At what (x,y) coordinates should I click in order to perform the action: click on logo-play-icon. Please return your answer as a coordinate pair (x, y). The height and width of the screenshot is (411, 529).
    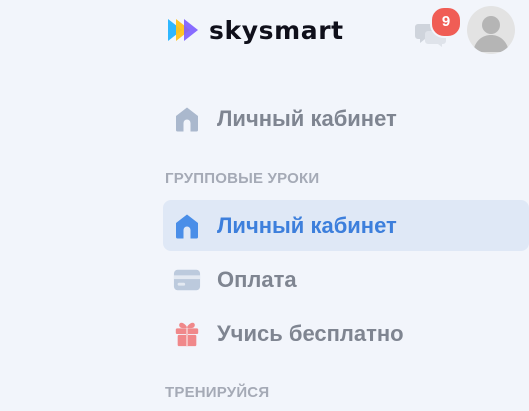
    Looking at the image, I should click on (183, 30).